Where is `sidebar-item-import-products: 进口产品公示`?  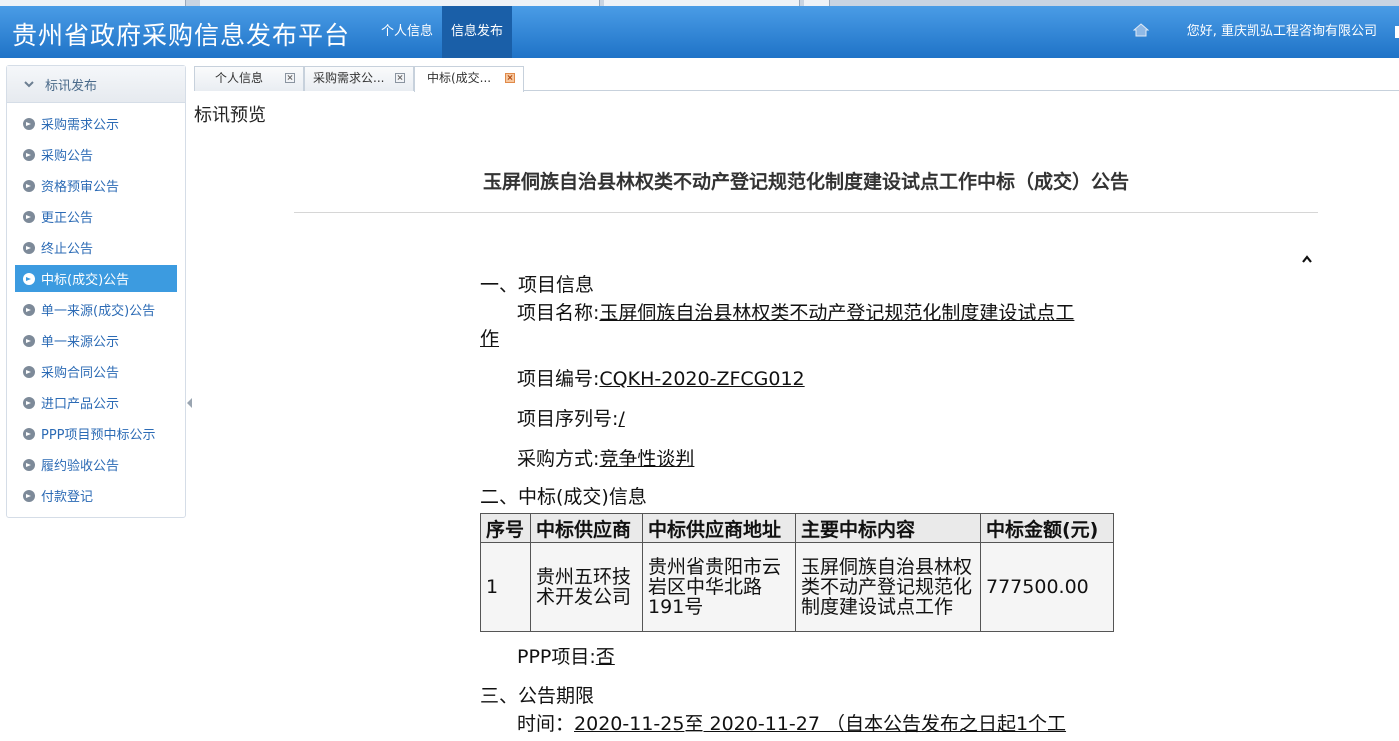 sidebar-item-import-products: 进口产品公示 is located at coordinates (96, 402).